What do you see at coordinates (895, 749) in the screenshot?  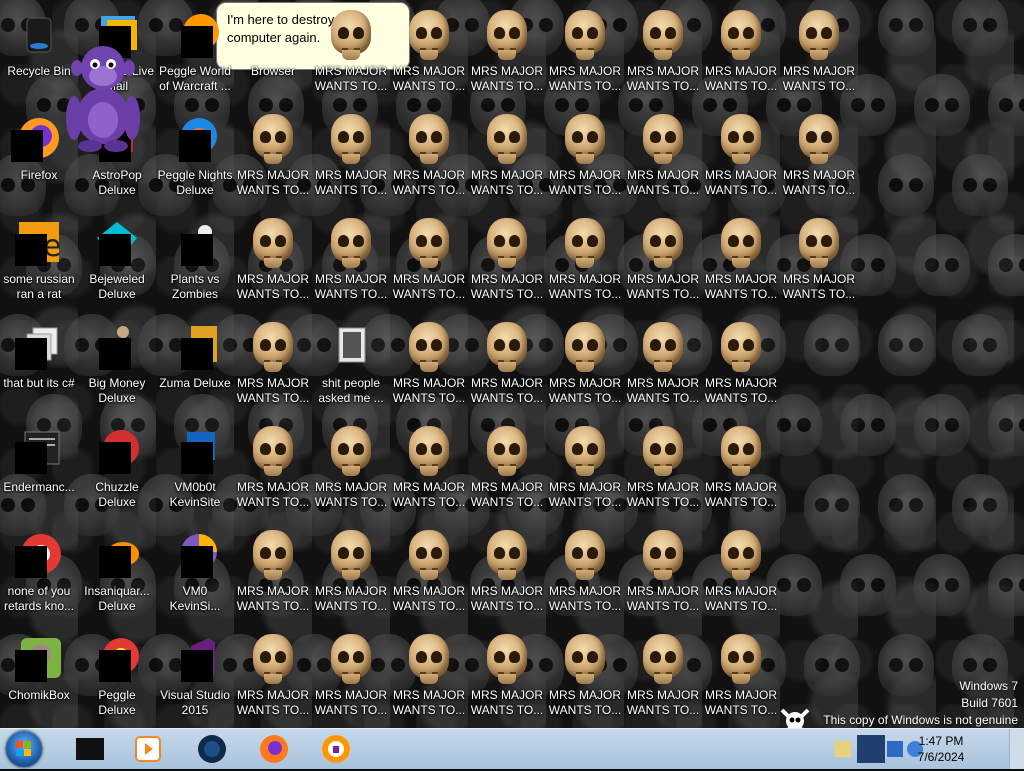 I see `tray-display-icon` at bounding box center [895, 749].